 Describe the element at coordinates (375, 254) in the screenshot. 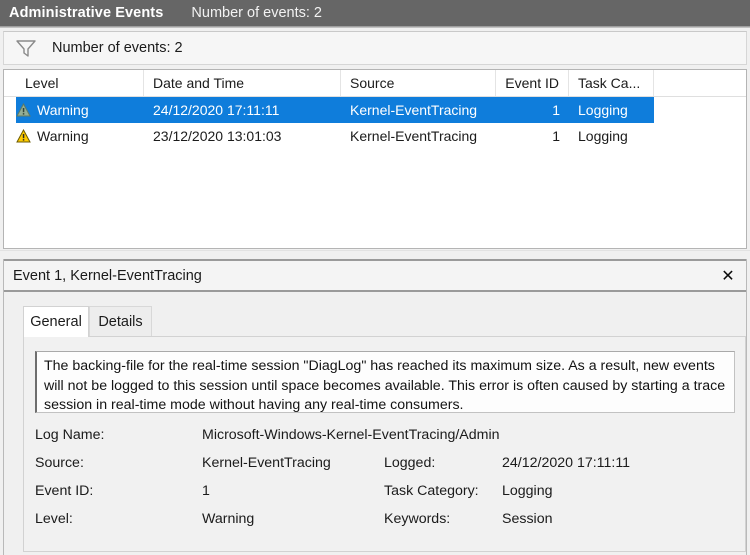

I see `pane-splitter` at that location.